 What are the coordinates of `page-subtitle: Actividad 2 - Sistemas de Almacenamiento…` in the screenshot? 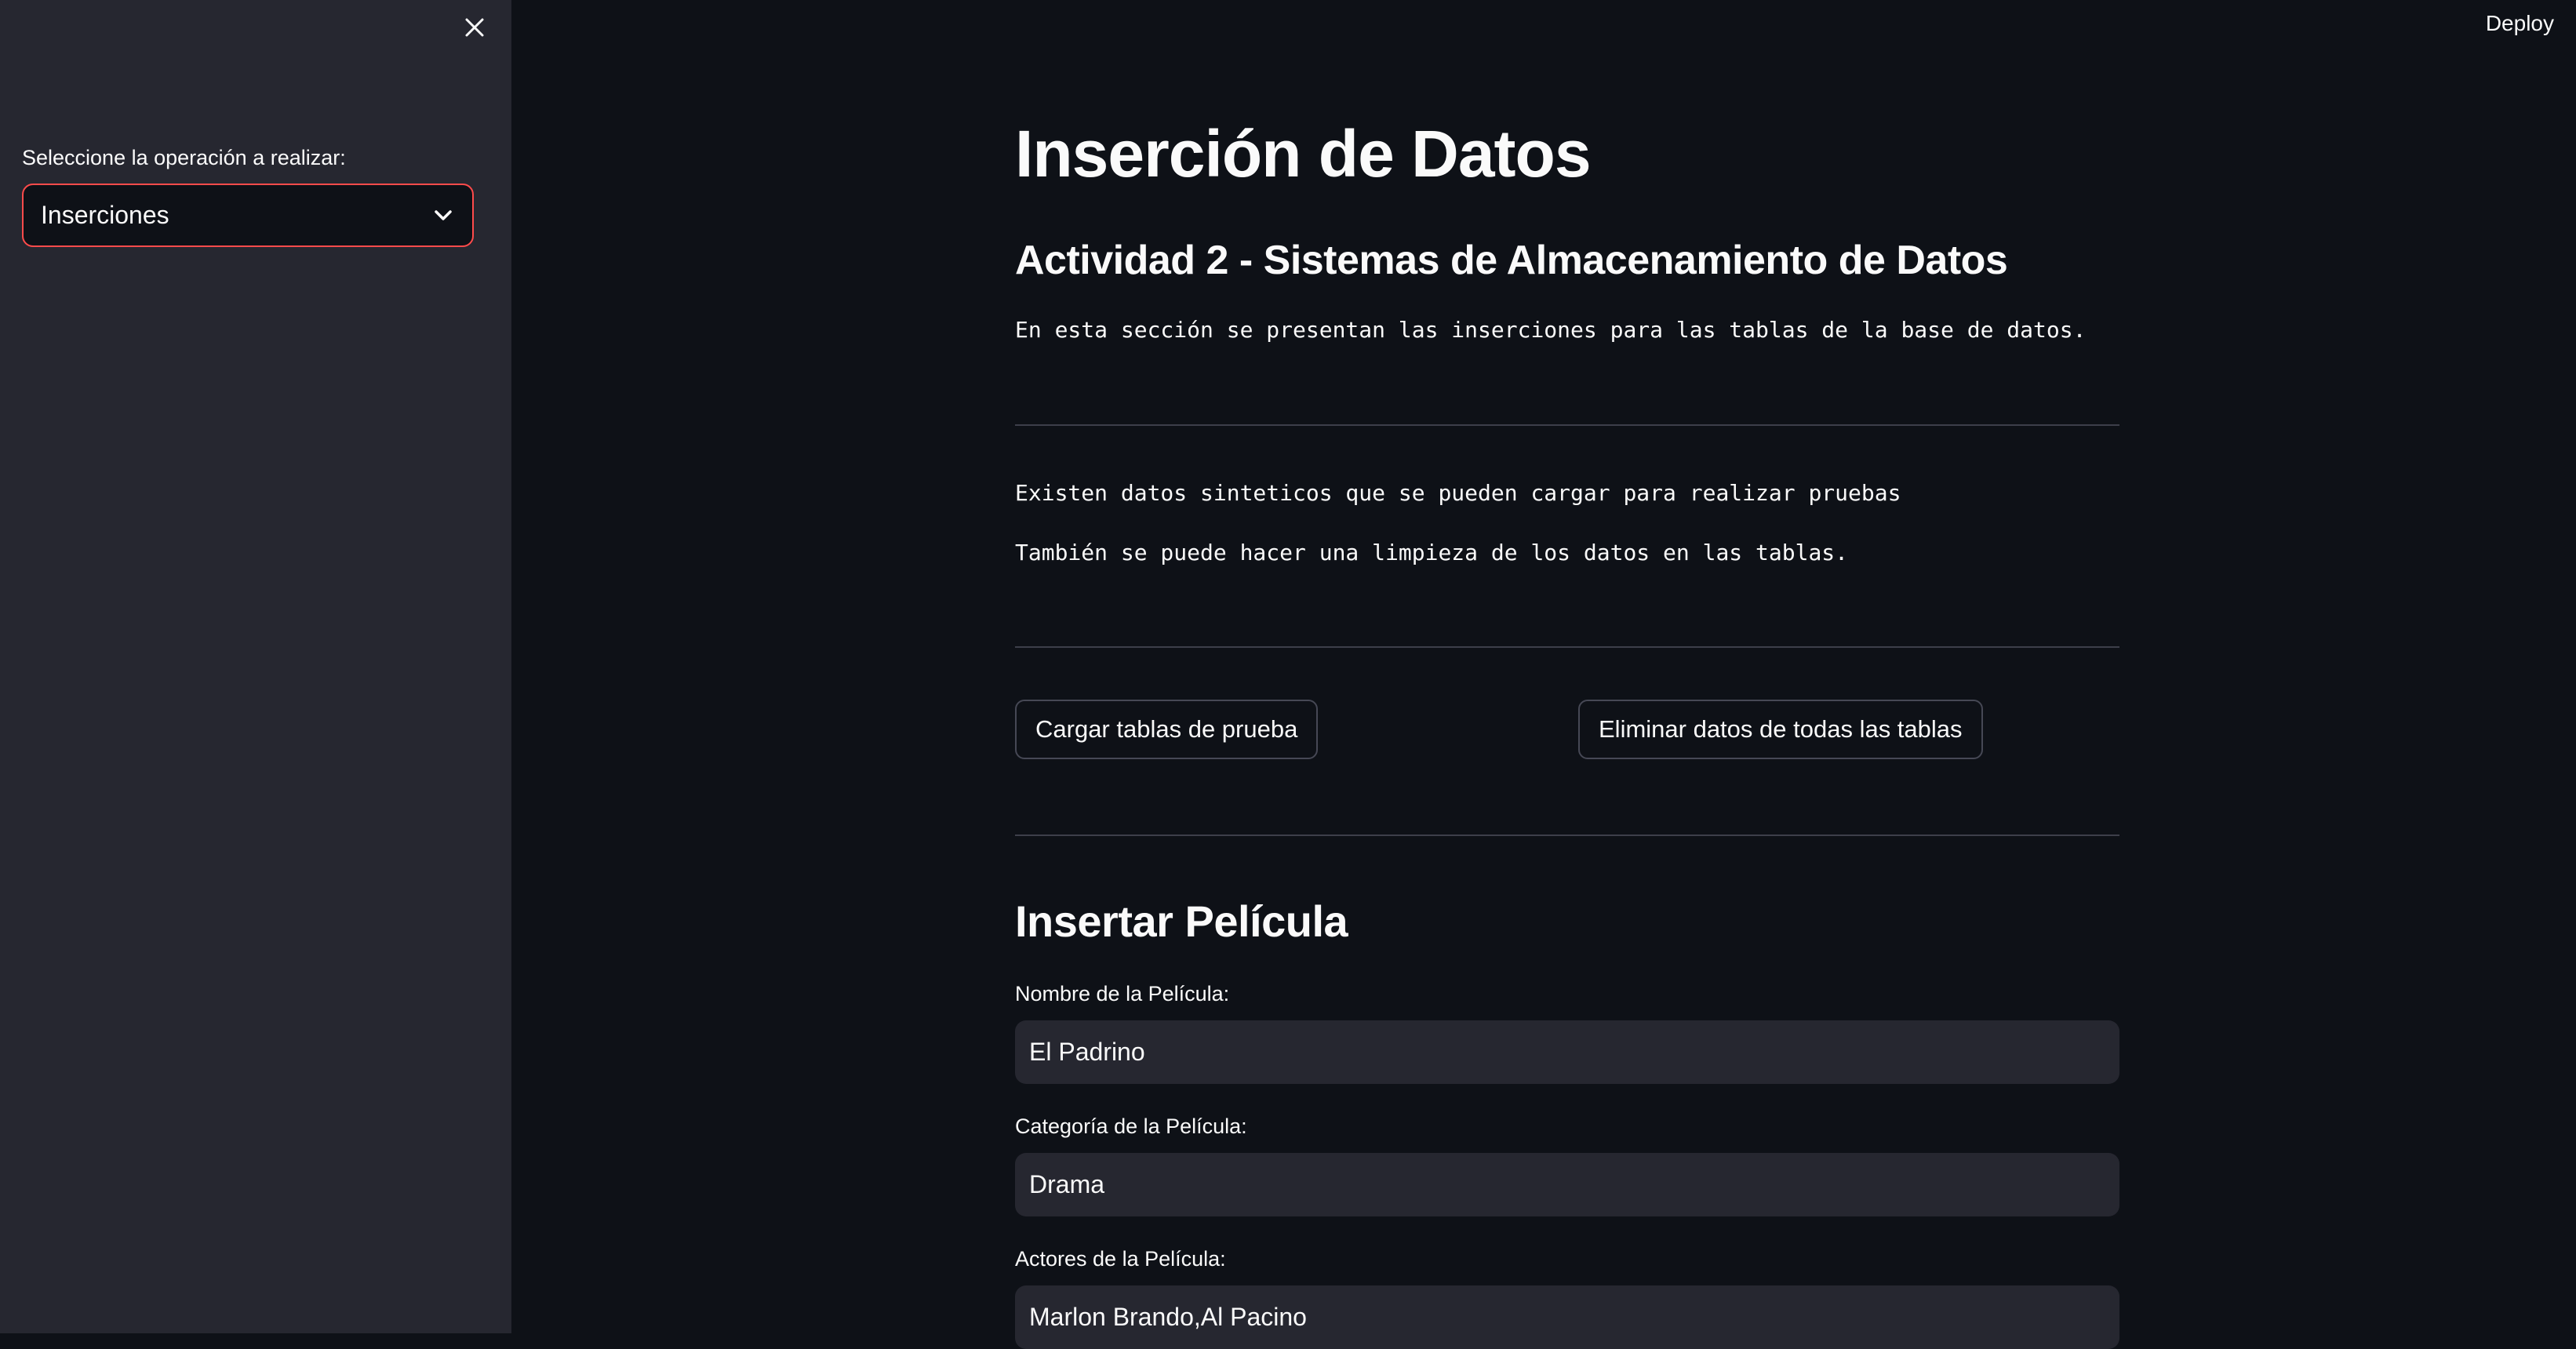 It's located at (1511, 260).